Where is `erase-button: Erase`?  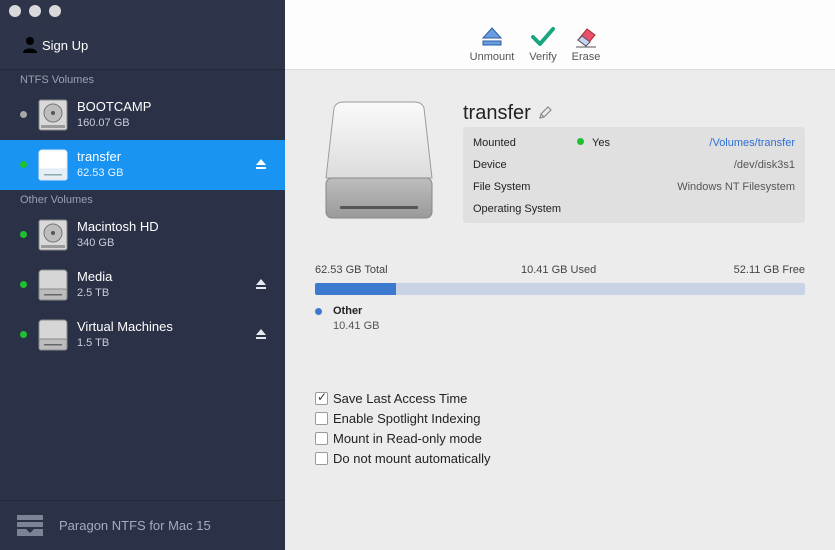 erase-button: Erase is located at coordinates (586, 44).